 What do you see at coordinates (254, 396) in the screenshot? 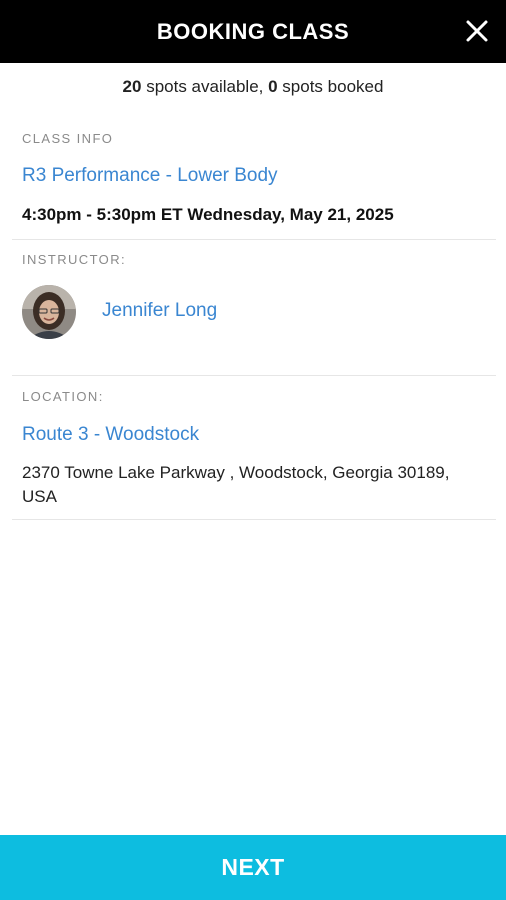
I see `location-section: LOCATION:` at bounding box center [254, 396].